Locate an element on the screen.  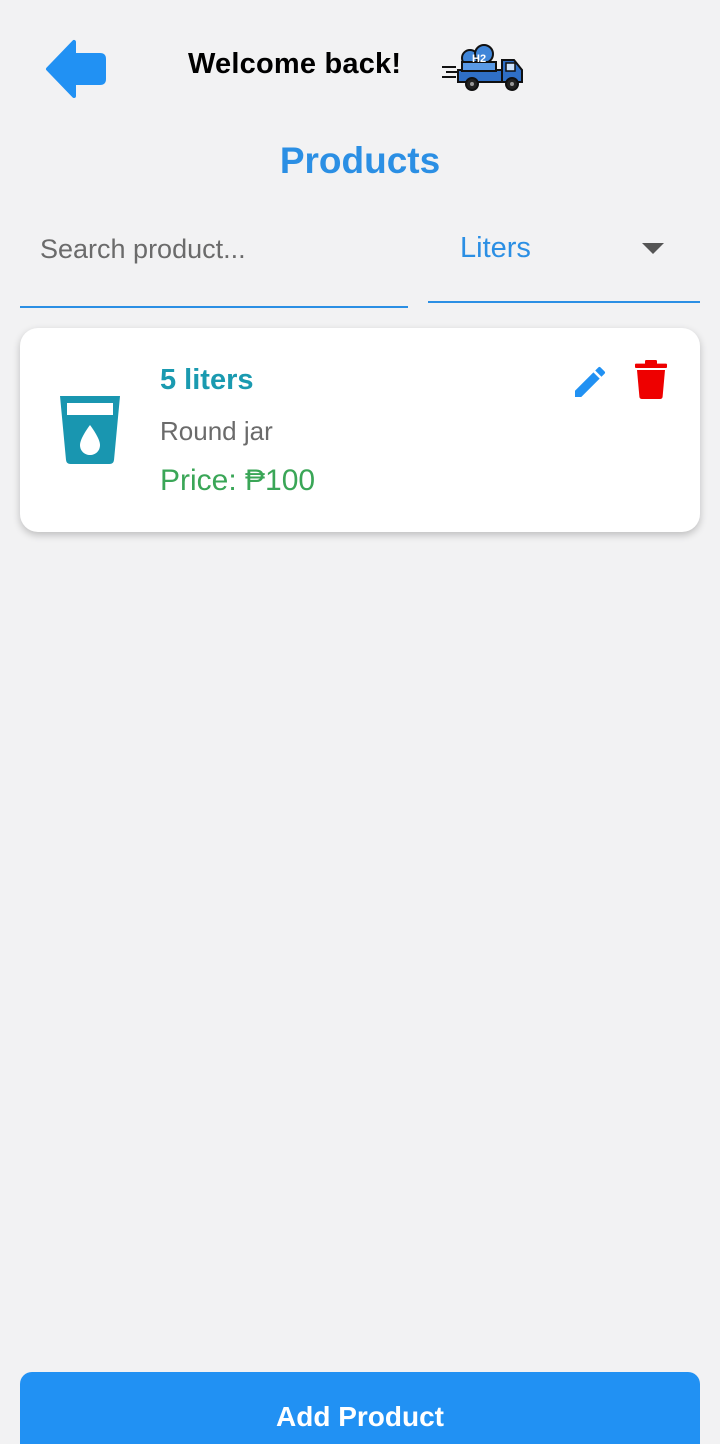
trash-icon is located at coordinates (651, 379).